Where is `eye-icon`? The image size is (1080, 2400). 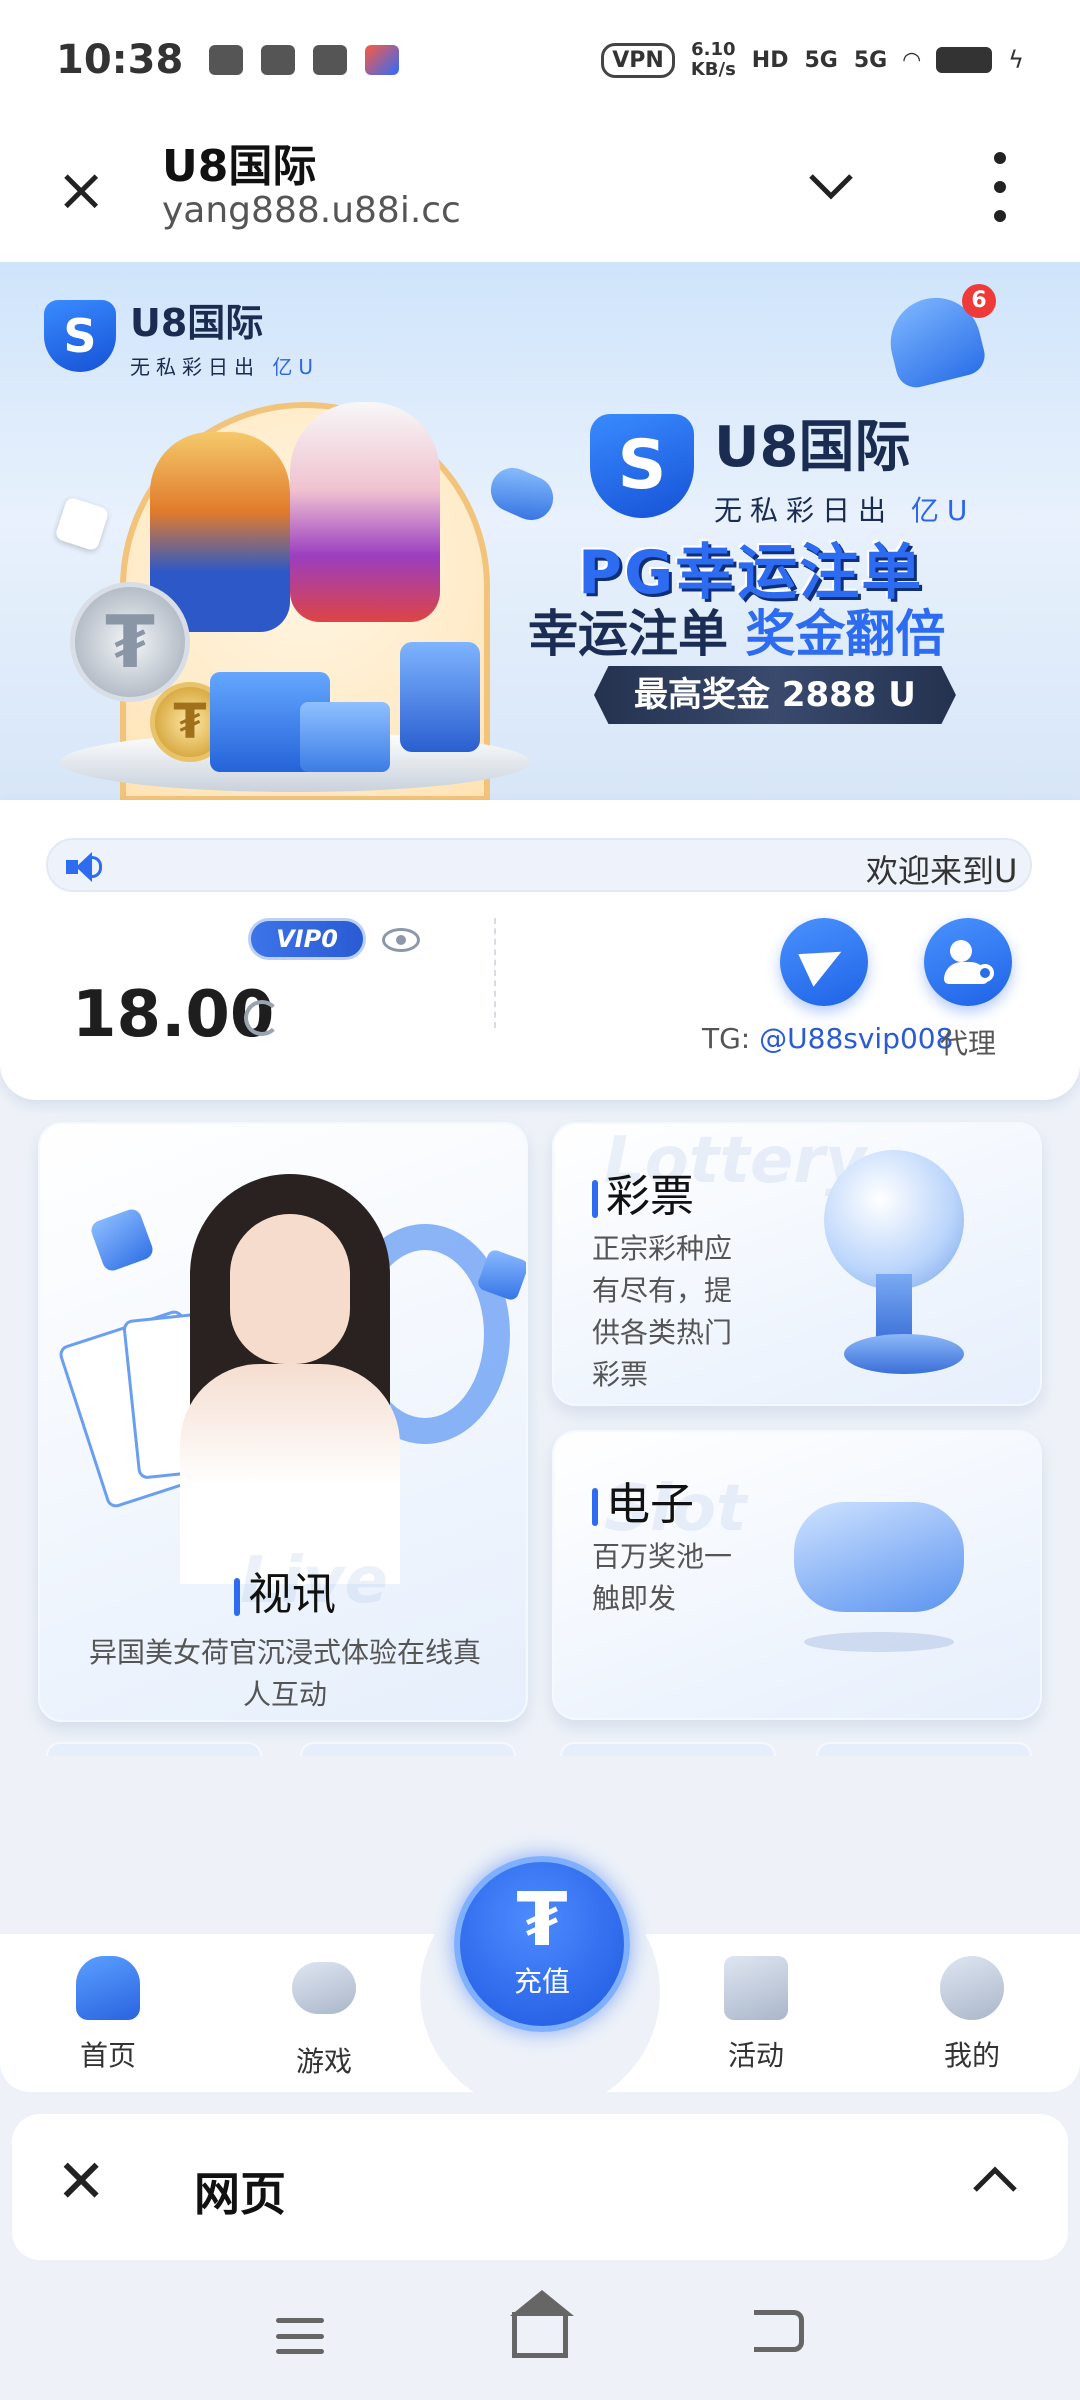 eye-icon is located at coordinates (401, 940).